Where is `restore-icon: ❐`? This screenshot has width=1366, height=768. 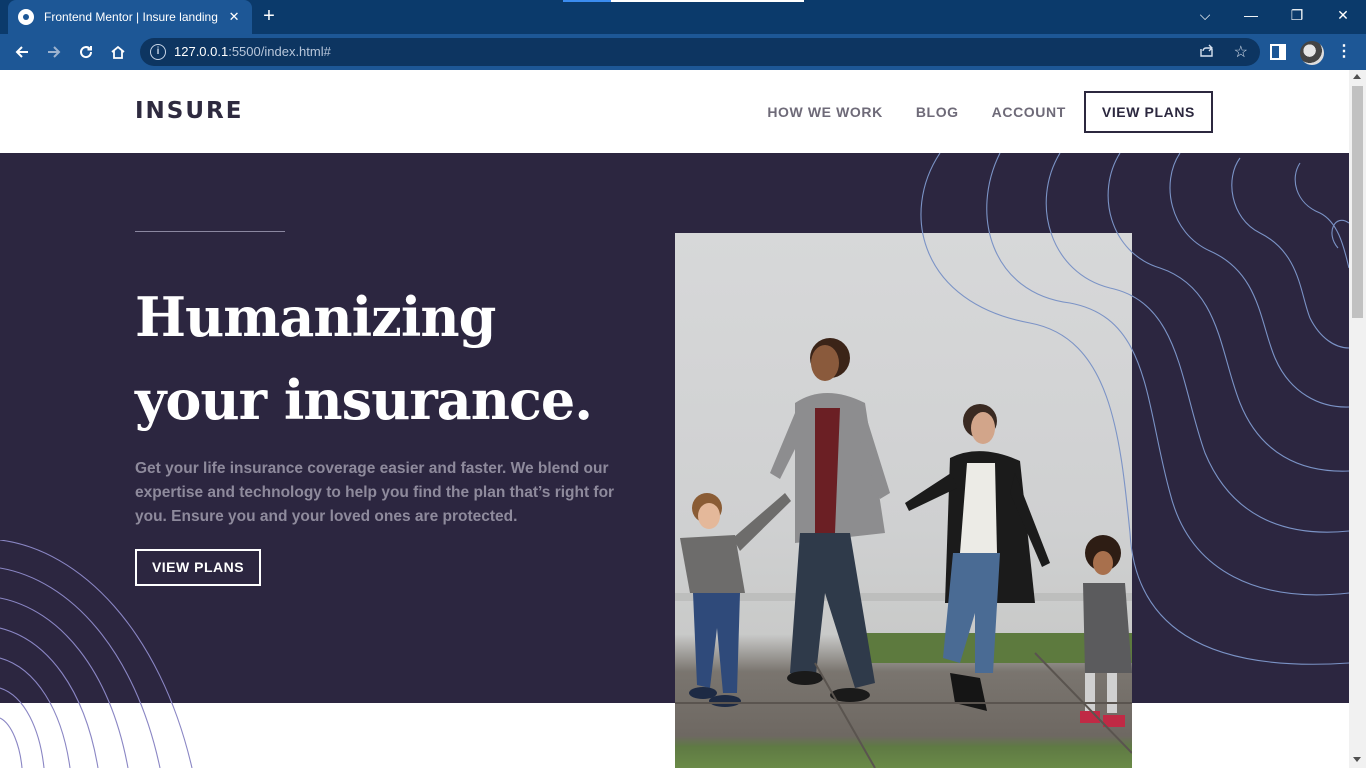 restore-icon: ❐ is located at coordinates (1297, 15).